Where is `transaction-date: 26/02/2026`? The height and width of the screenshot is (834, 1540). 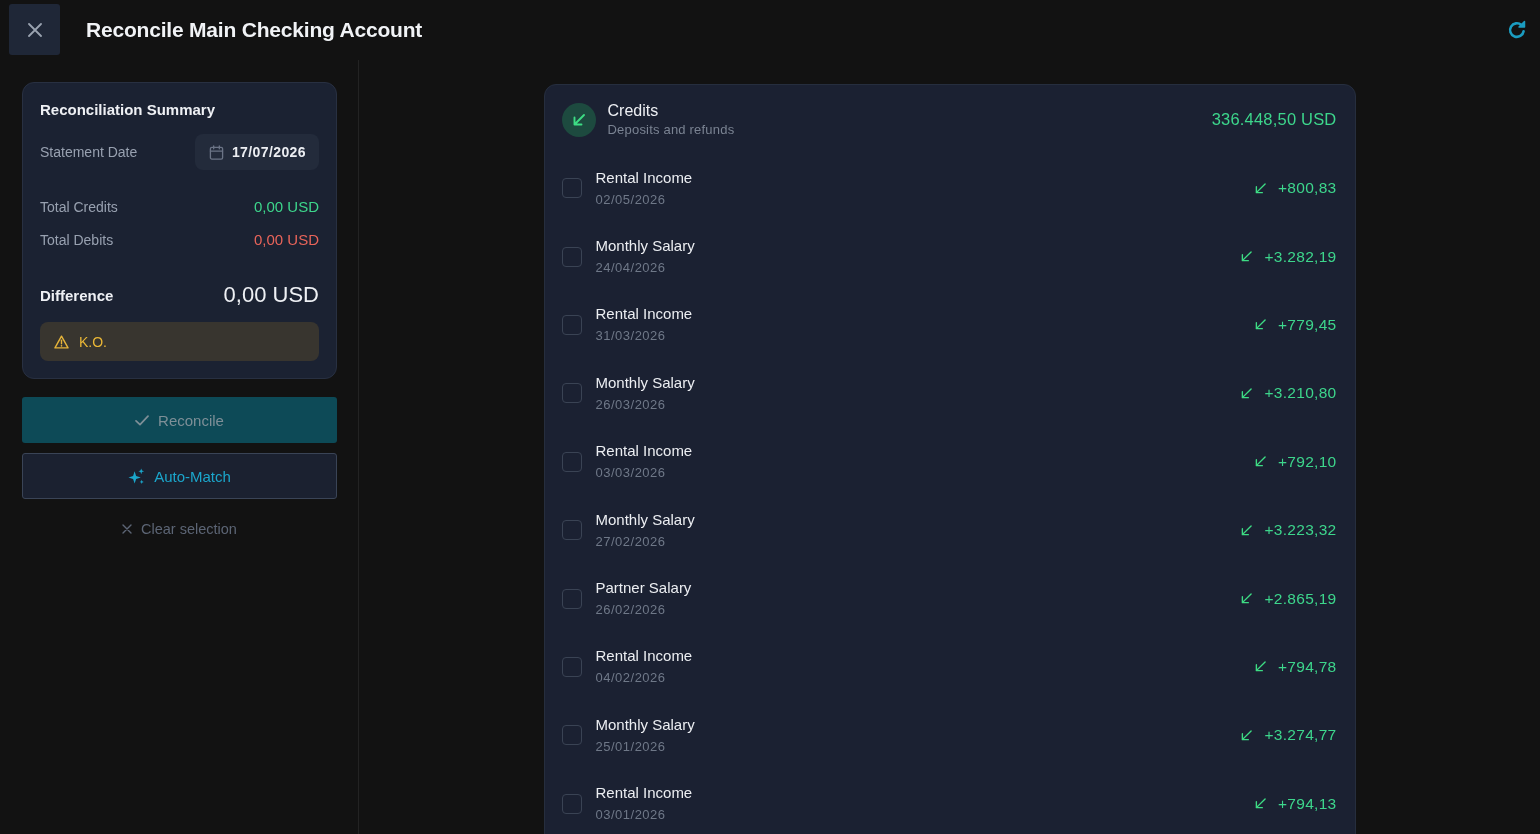 transaction-date: 26/02/2026 is located at coordinates (631, 610).